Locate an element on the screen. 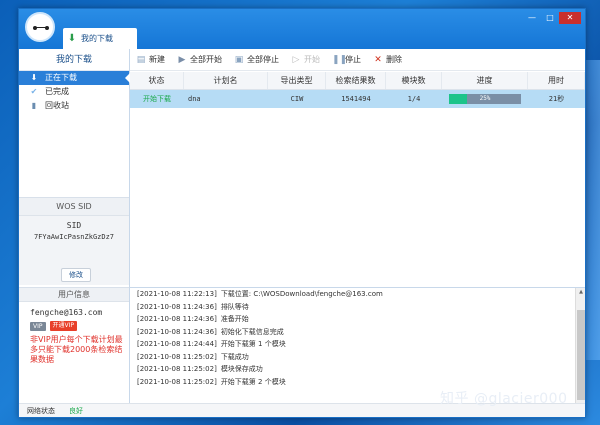 This screenshot has height=425, width=600. scroll-up-icon: ▲ is located at coordinates (581, 292).